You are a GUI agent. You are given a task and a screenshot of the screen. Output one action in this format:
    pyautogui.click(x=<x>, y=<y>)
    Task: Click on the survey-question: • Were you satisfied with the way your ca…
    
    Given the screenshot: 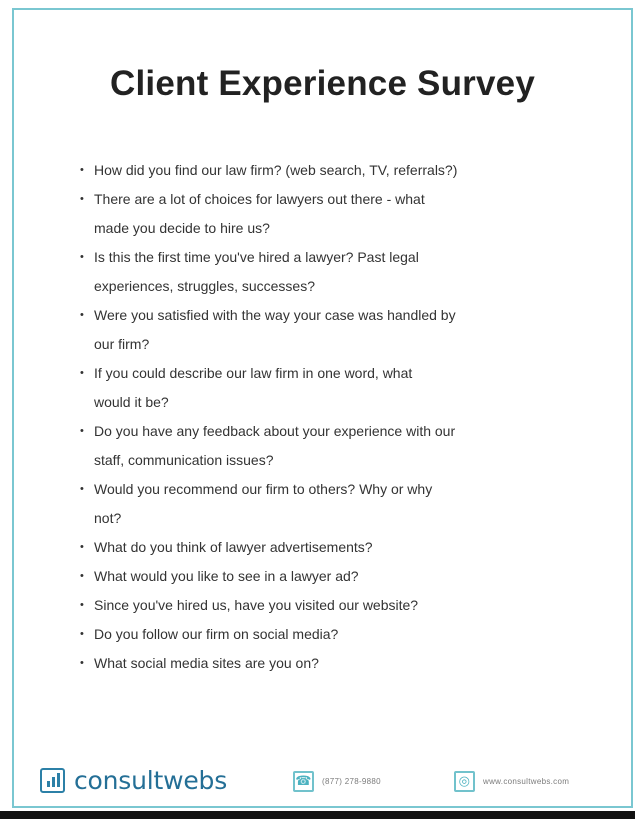 What is the action you would take?
    pyautogui.click(x=340, y=330)
    